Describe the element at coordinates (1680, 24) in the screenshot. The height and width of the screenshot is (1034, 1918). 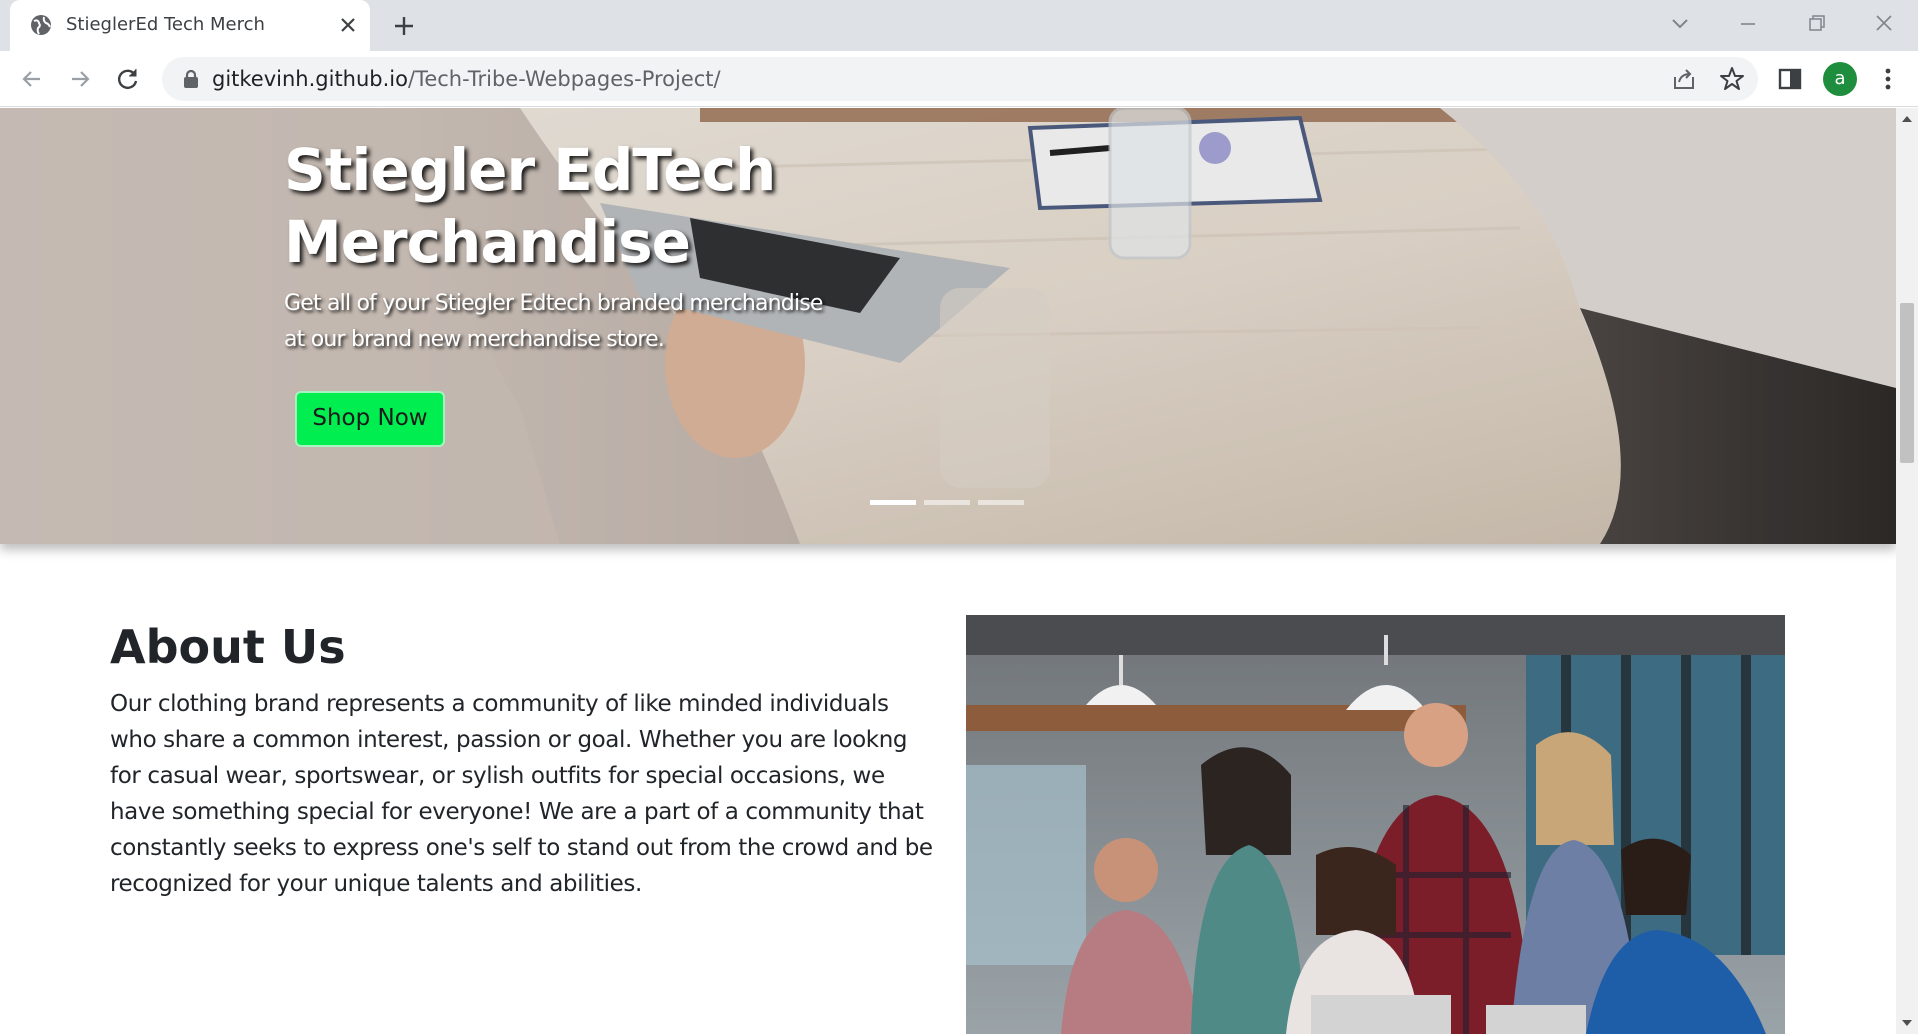
I see `tab-search-chevron-icon` at that location.